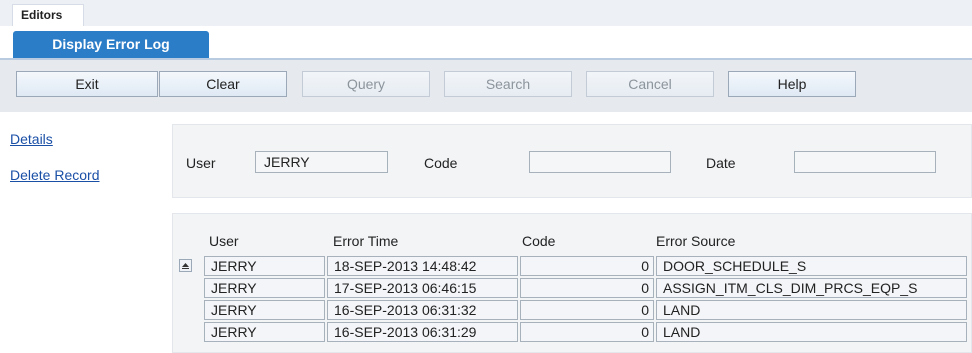 The height and width of the screenshot is (353, 972). Describe the element at coordinates (111, 44) in the screenshot. I see `screen-title-tab: Display Error Log` at that location.